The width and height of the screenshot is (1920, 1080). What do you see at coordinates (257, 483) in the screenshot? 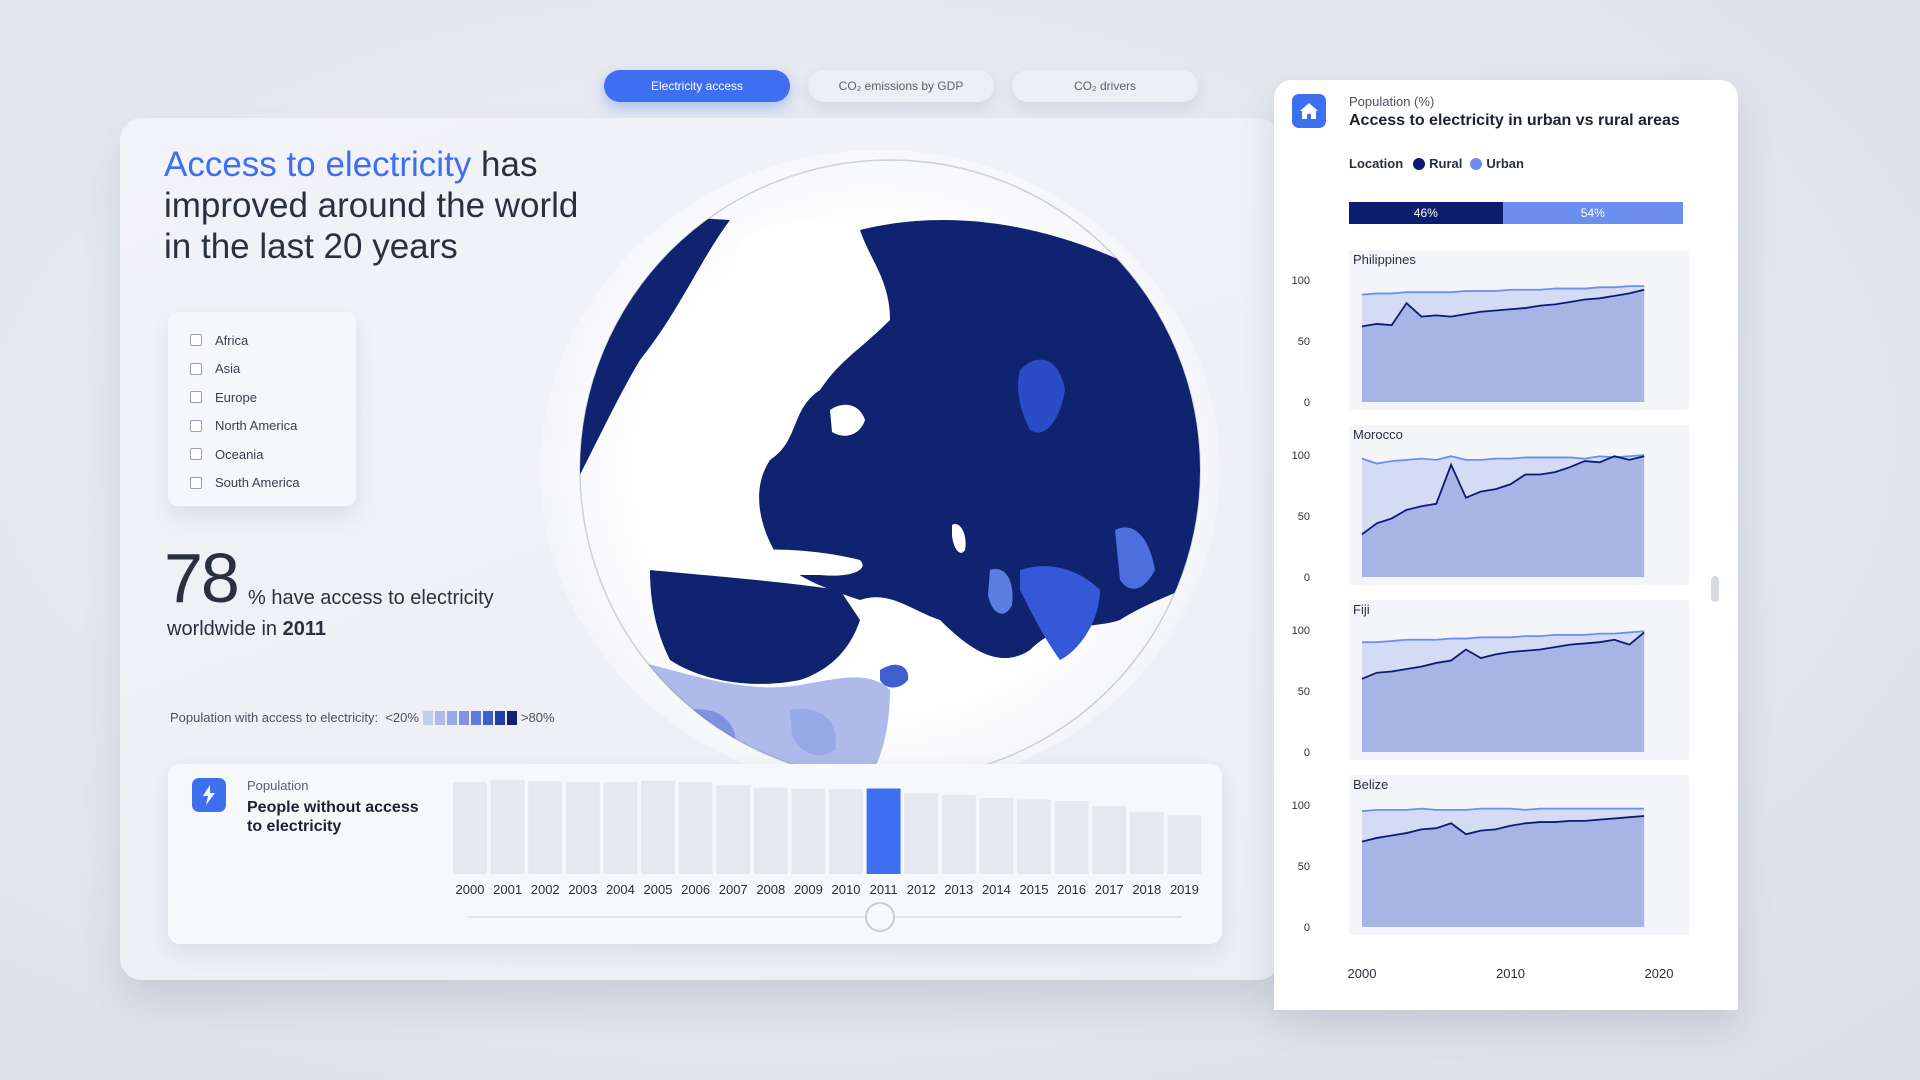
I see `filter-label: South America` at bounding box center [257, 483].